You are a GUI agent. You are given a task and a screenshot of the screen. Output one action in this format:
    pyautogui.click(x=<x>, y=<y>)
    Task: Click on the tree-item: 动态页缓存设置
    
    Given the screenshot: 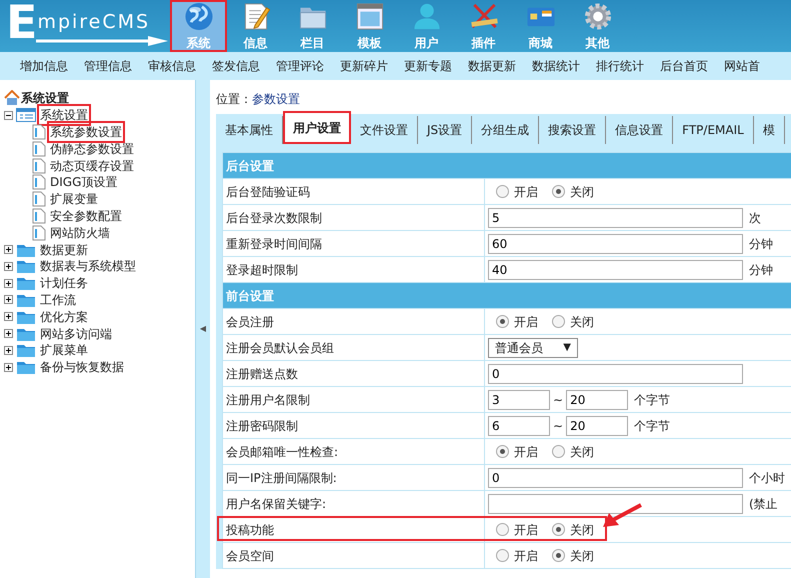 What is the action you would take?
    pyautogui.click(x=92, y=165)
    